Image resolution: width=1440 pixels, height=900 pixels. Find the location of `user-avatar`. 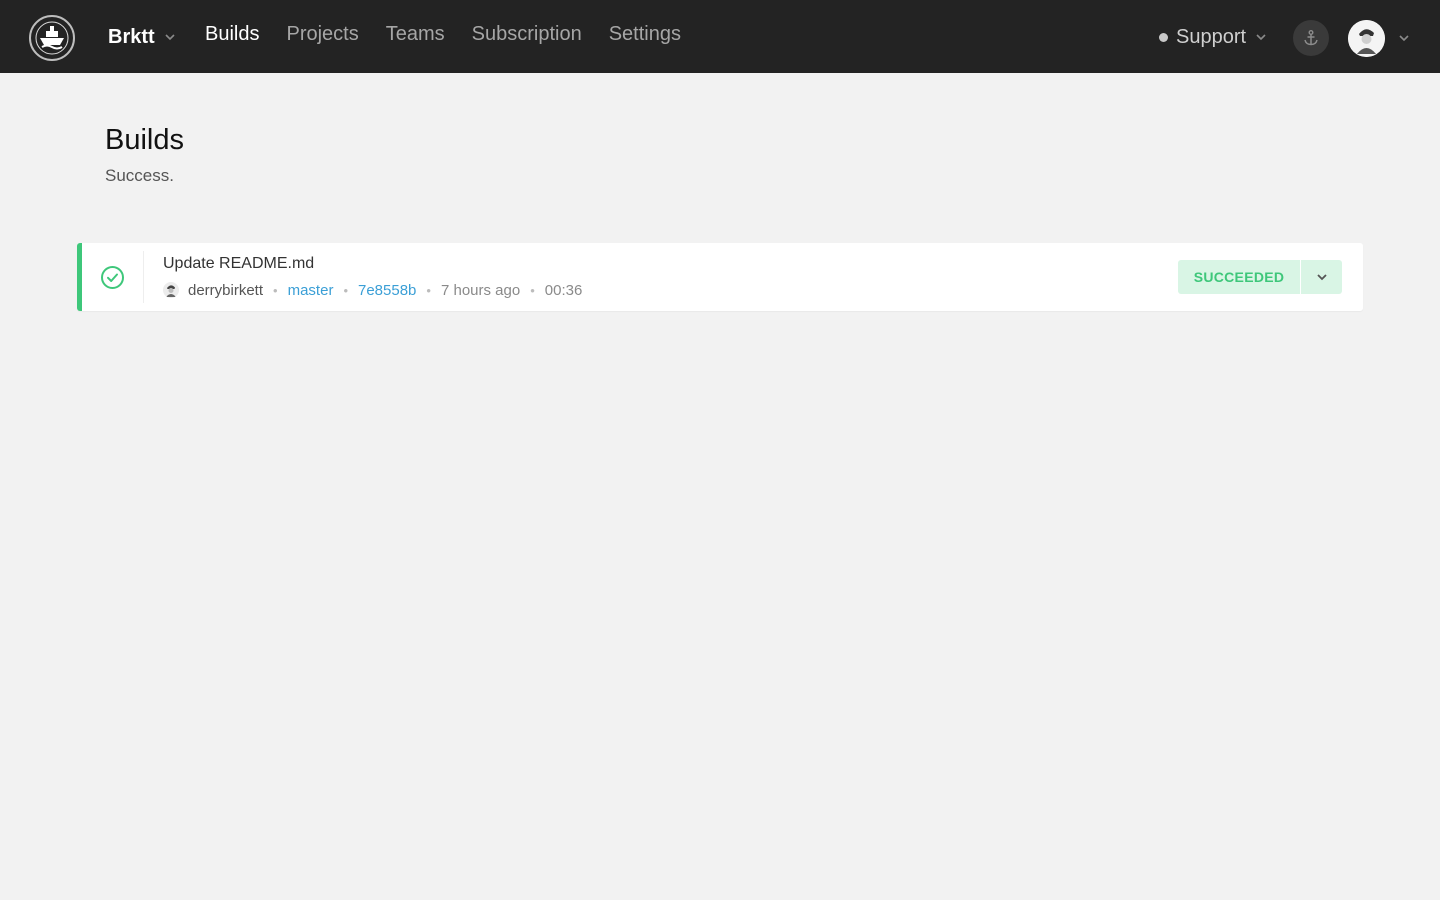

user-avatar is located at coordinates (1366, 38).